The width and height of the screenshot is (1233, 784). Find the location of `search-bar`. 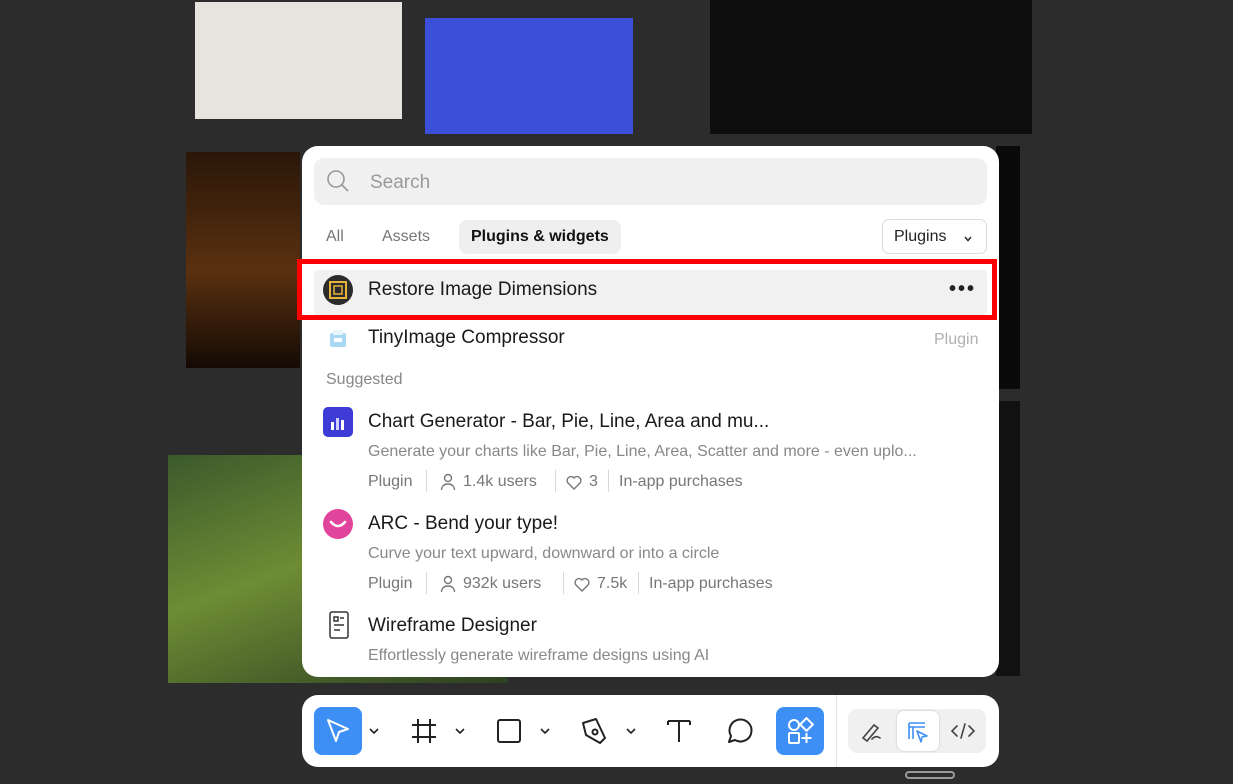

search-bar is located at coordinates (650, 182).